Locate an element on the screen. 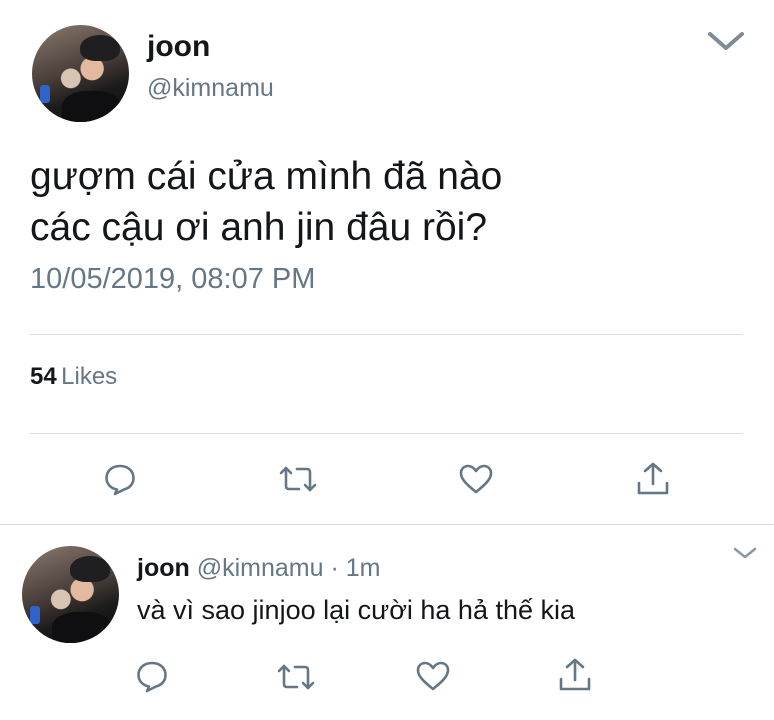  reply-header: joon @kimnamu · 1m is located at coordinates (258, 568).